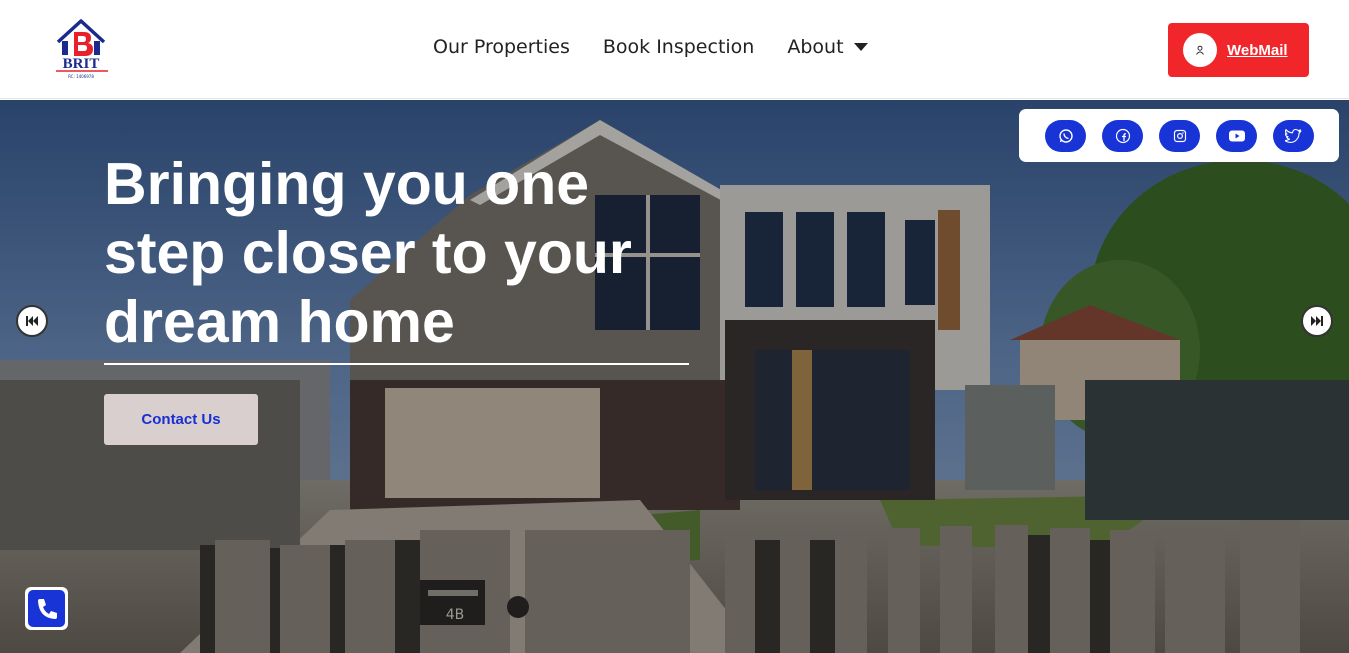 The image size is (1349, 653). I want to click on contact-us-button: Contact Us, so click(181, 419).